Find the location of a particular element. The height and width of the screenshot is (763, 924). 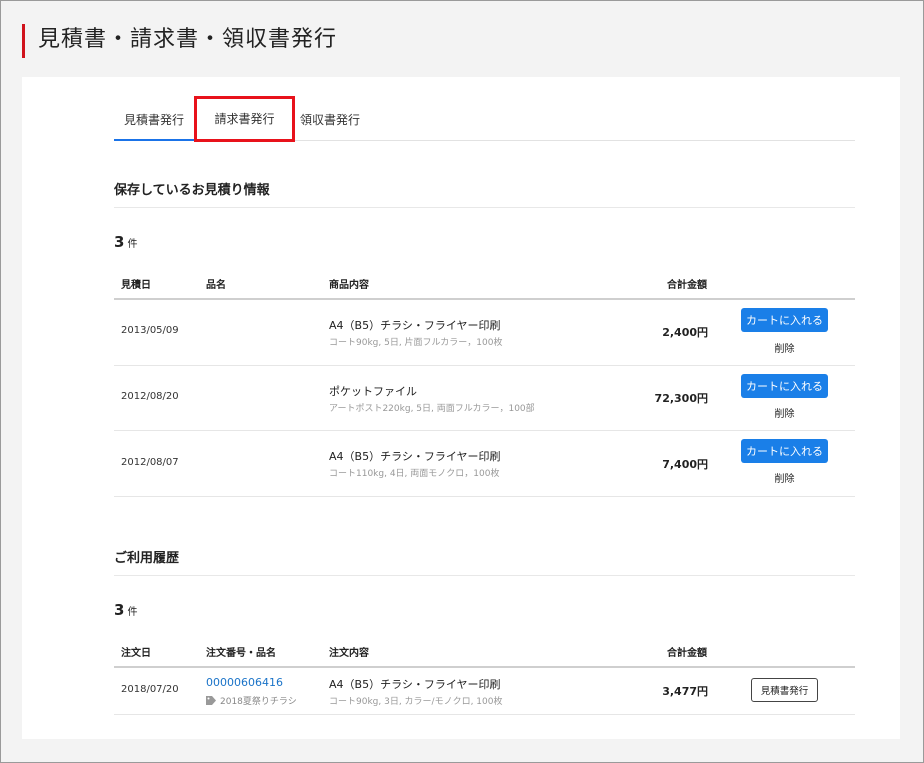

row-total: 72,300円 is located at coordinates (681, 398).